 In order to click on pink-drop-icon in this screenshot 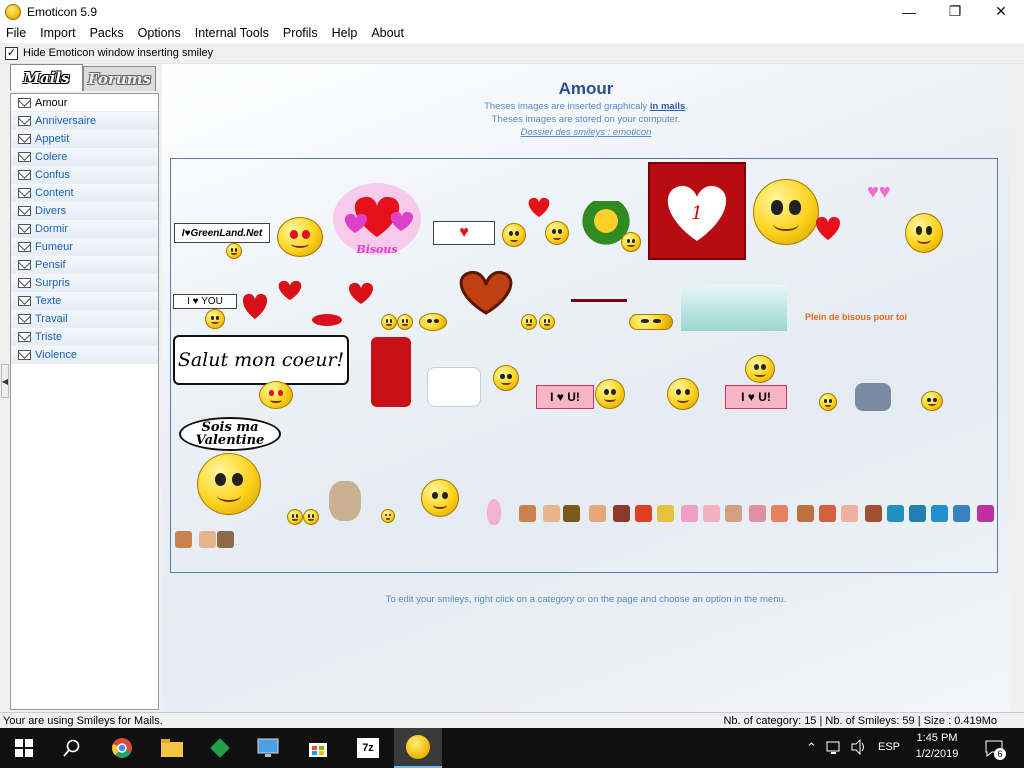, I will do `click(494, 512)`.